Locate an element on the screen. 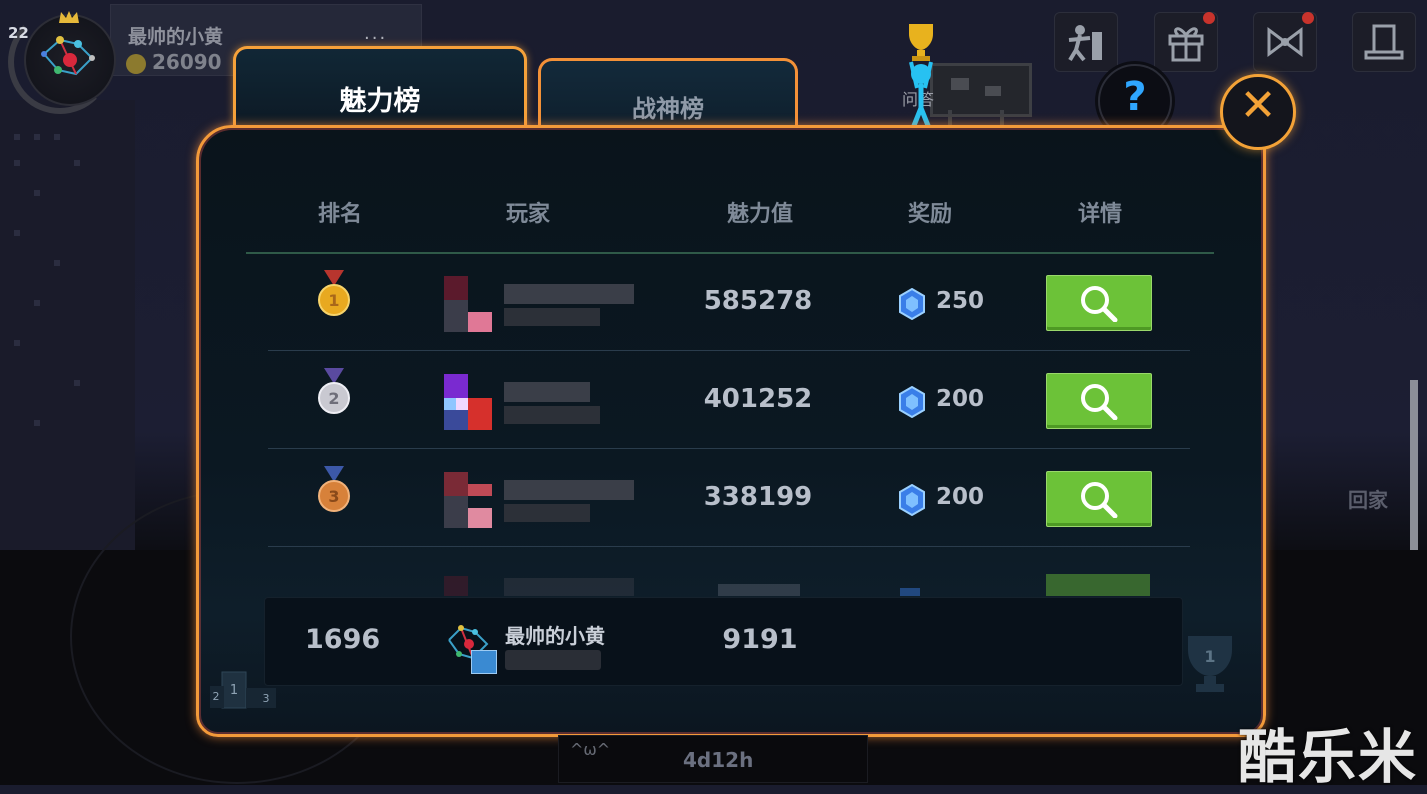 The image size is (1427, 794). my-charm-value: 9191 is located at coordinates (760, 639).